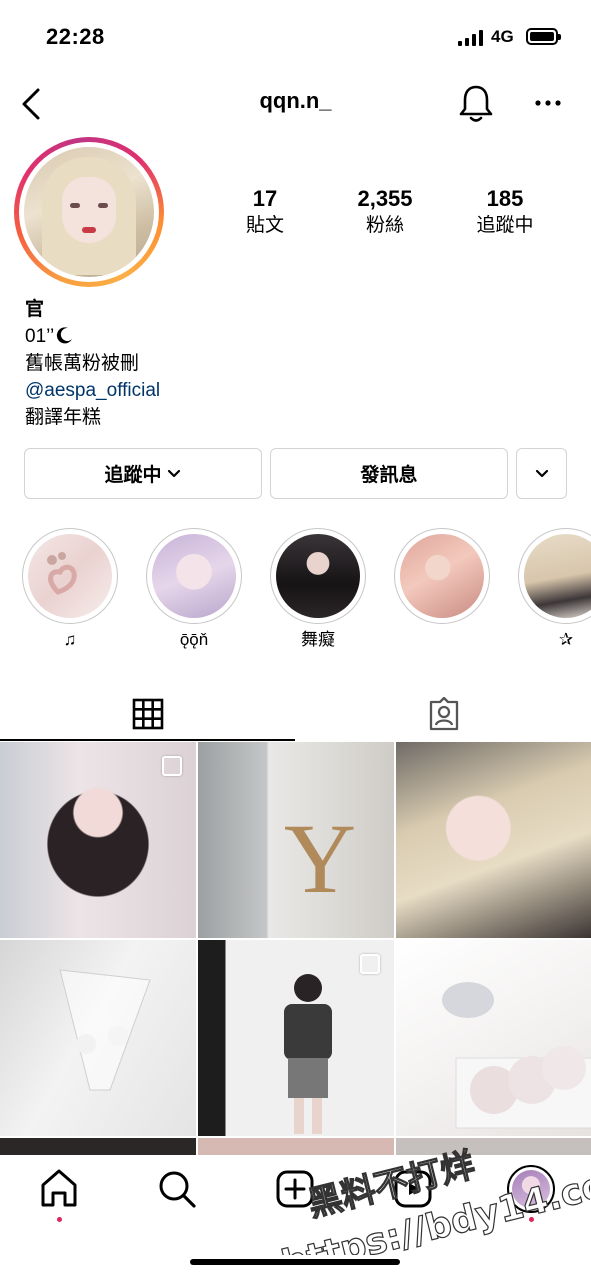 This screenshot has width=591, height=1280. What do you see at coordinates (442, 640) in the screenshot?
I see `highlight-label` at bounding box center [442, 640].